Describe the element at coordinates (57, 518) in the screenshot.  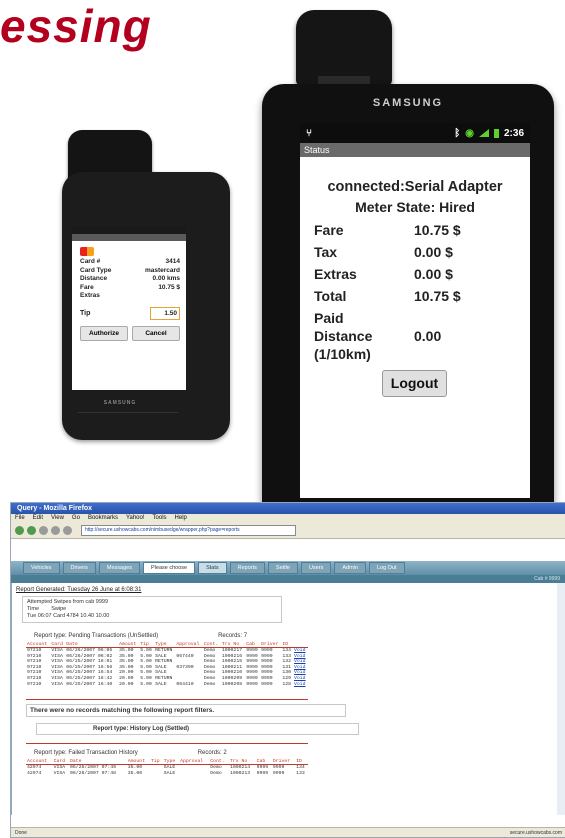
I see `menu-item: View` at that location.